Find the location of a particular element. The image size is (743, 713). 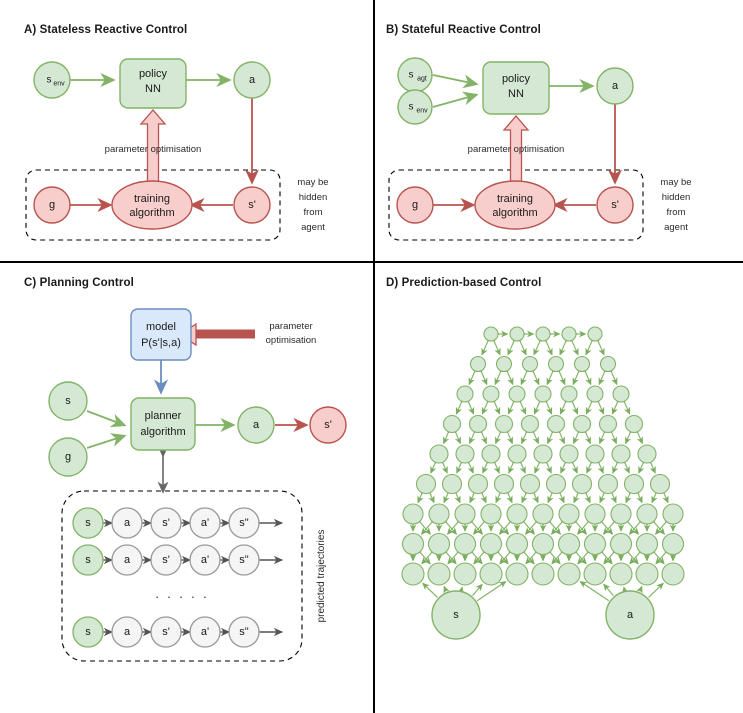

hidden-note-line3-a: from is located at coordinates (313, 212).